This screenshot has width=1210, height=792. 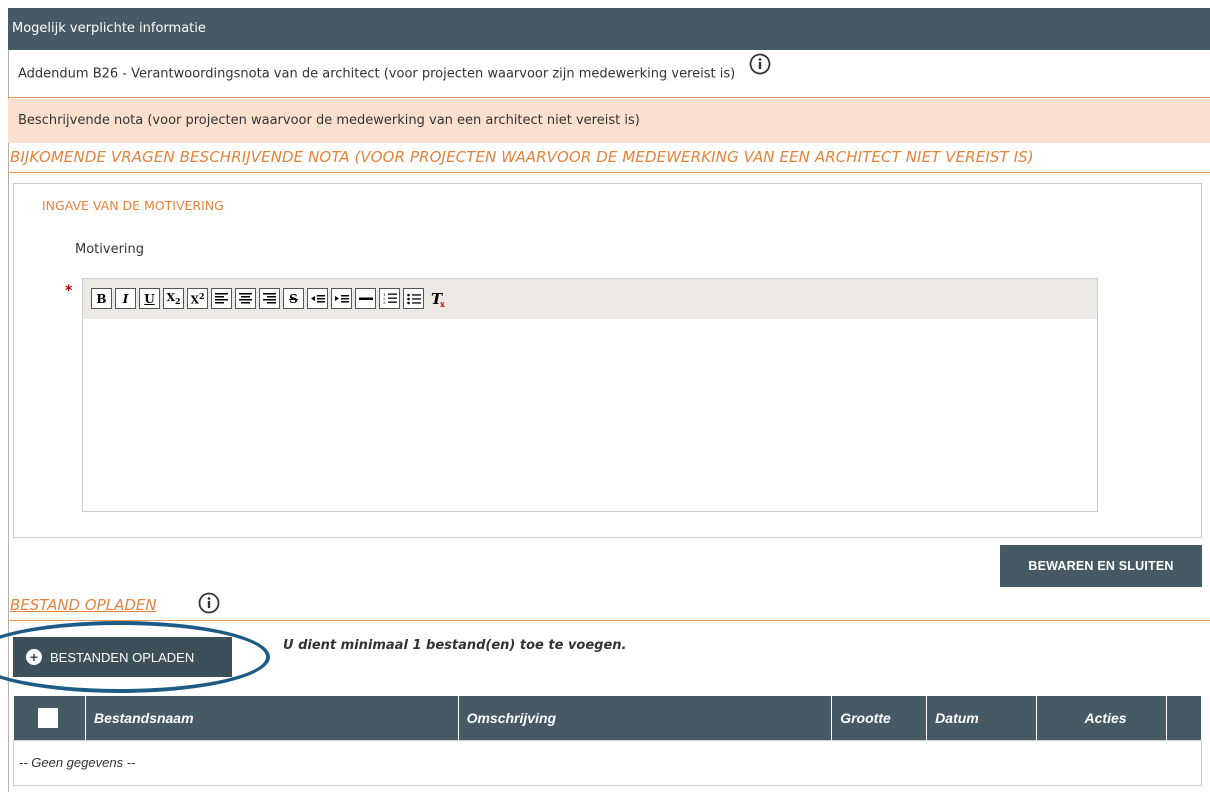 What do you see at coordinates (437, 298) in the screenshot?
I see `remove-format-icon: Tx` at bounding box center [437, 298].